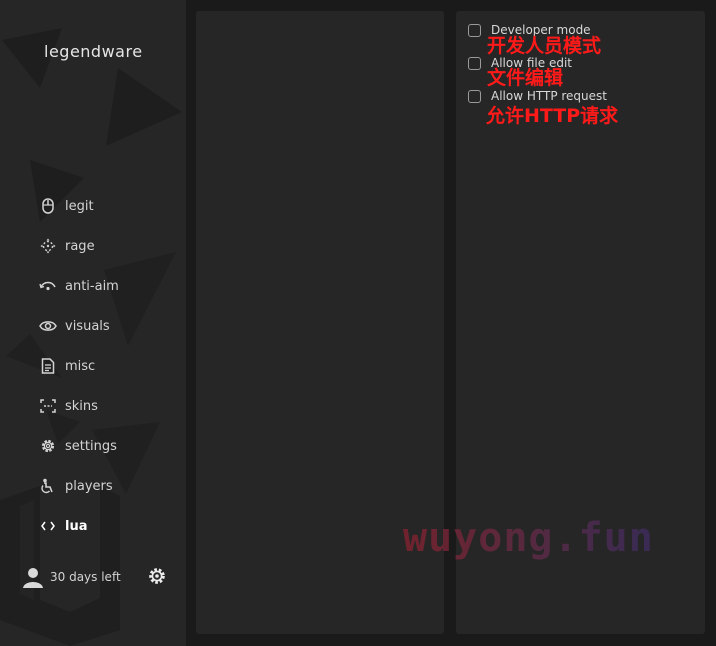  What do you see at coordinates (48, 206) in the screenshot?
I see `mouse-icon` at bounding box center [48, 206].